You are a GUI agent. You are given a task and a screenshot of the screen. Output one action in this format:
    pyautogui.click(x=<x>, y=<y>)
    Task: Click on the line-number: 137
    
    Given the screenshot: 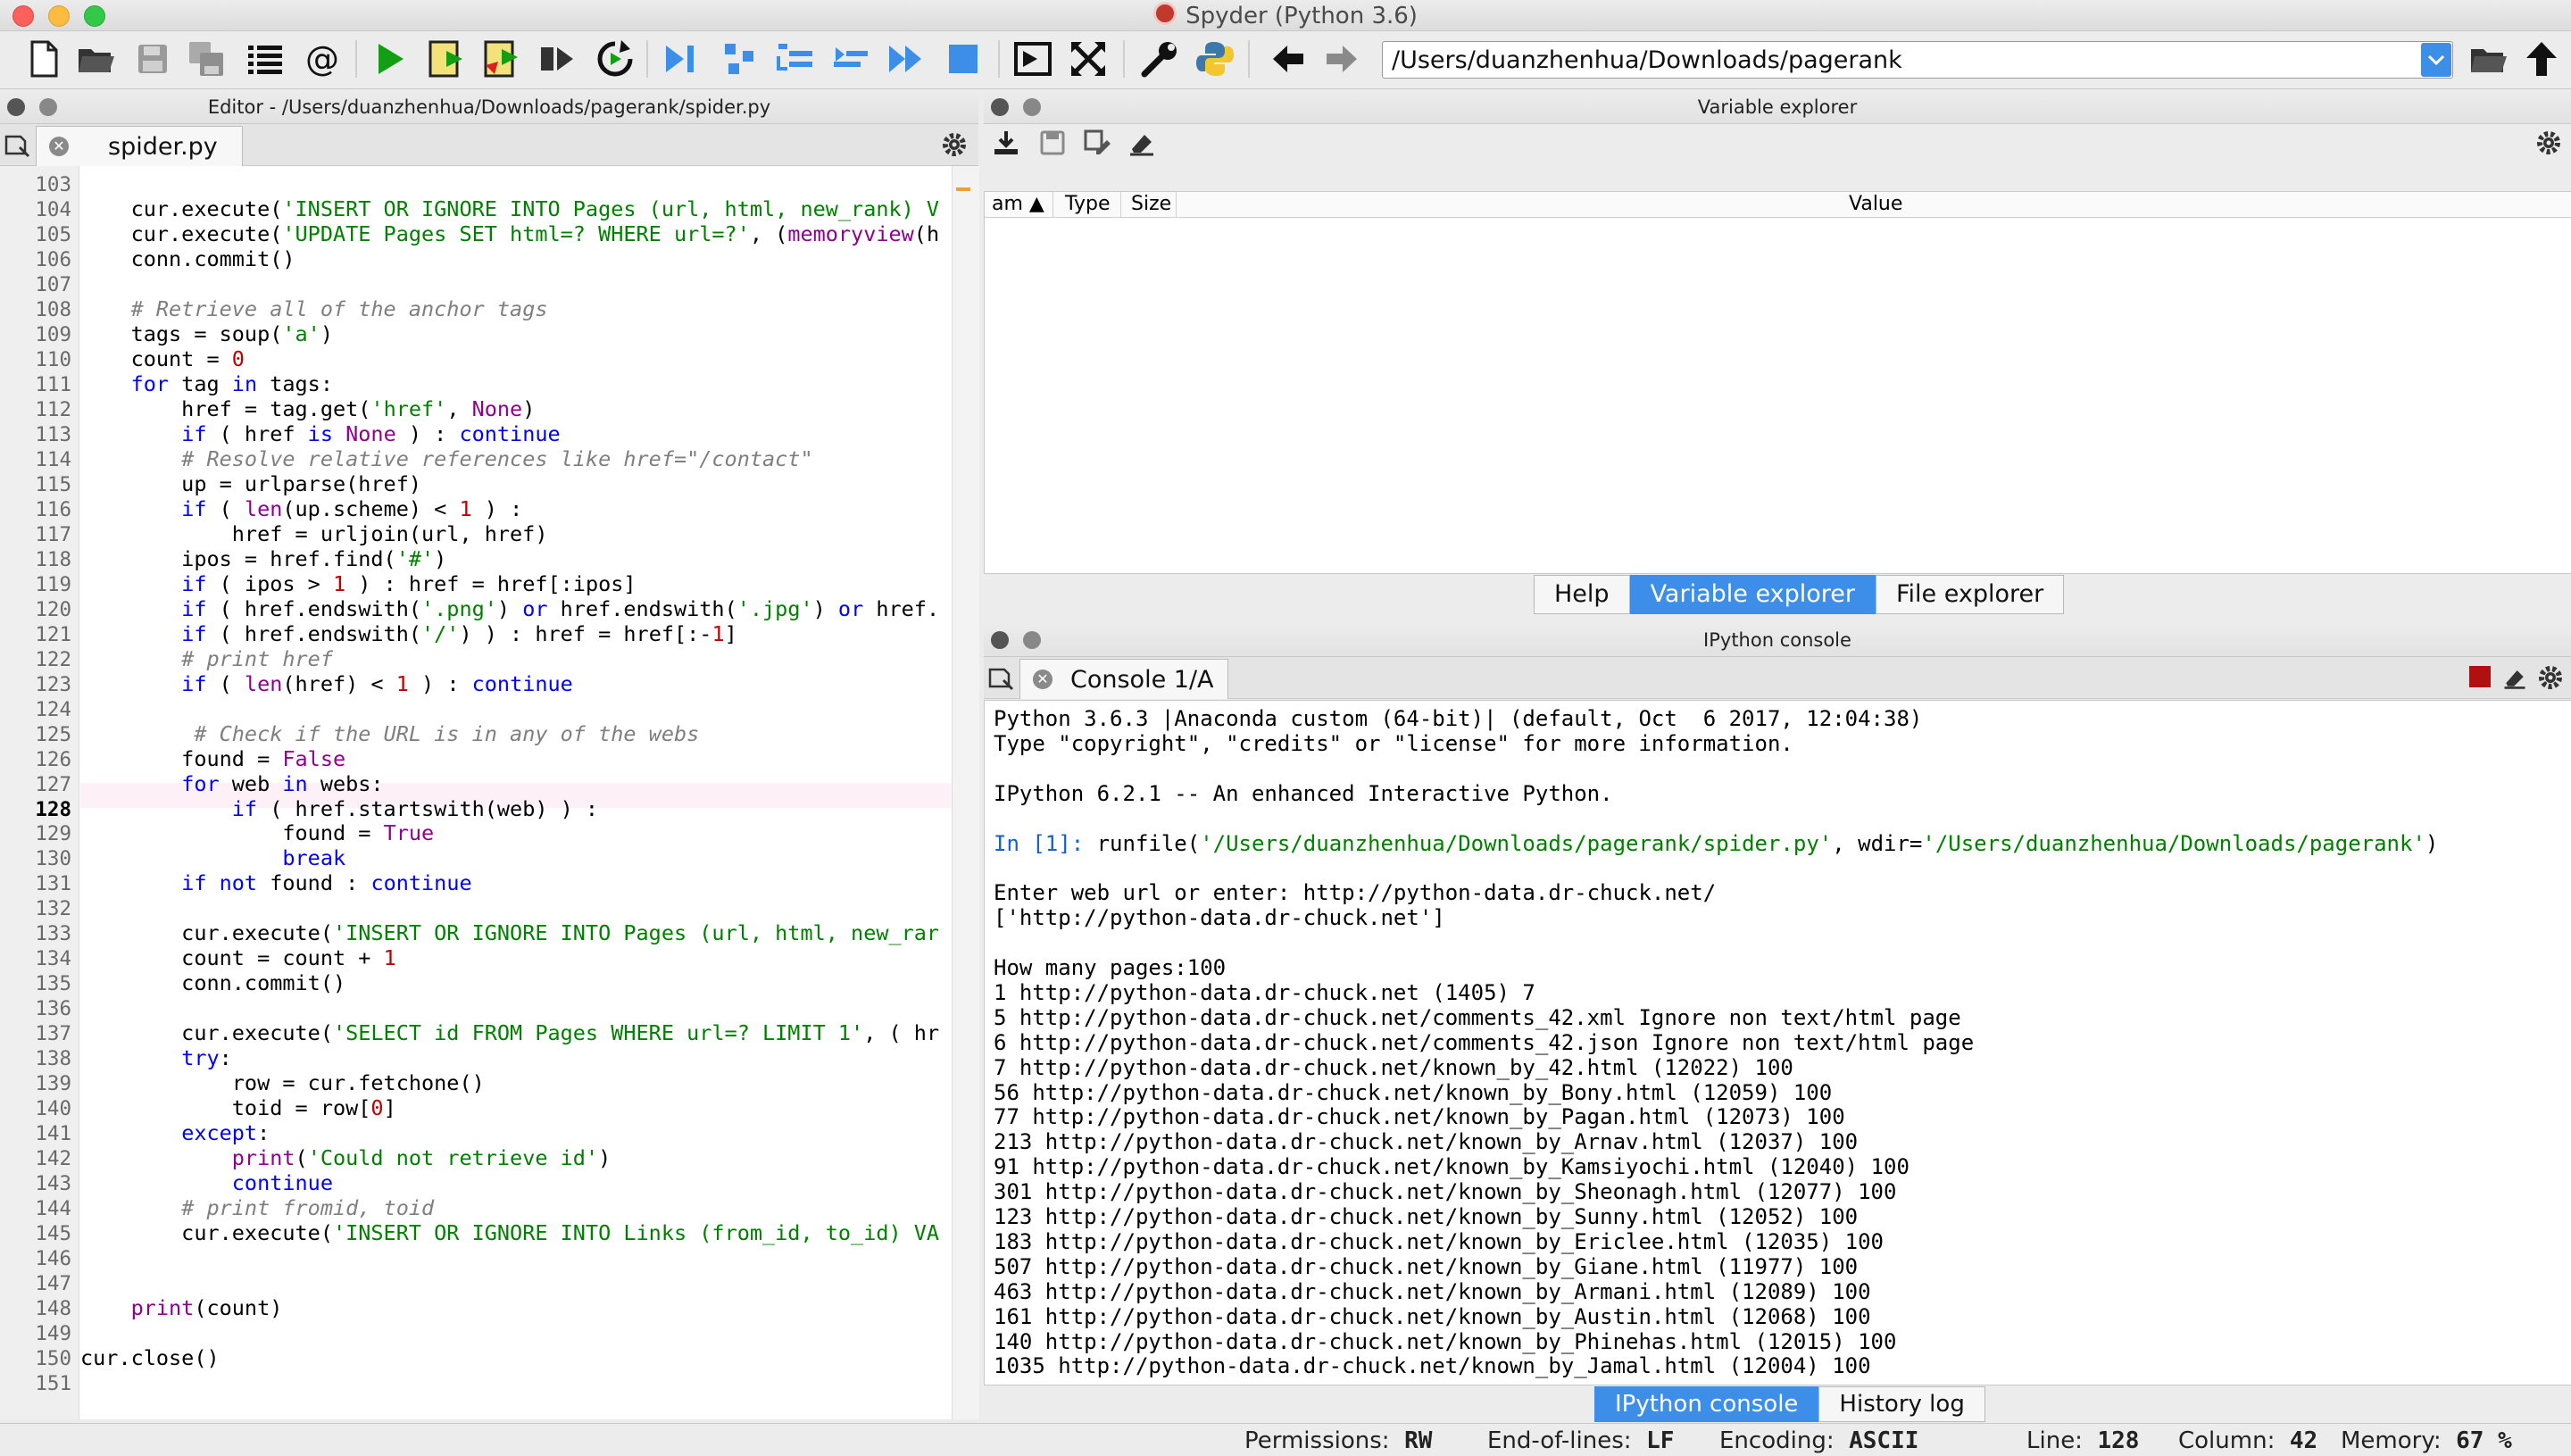 What is the action you would take?
    pyautogui.click(x=53, y=1034)
    